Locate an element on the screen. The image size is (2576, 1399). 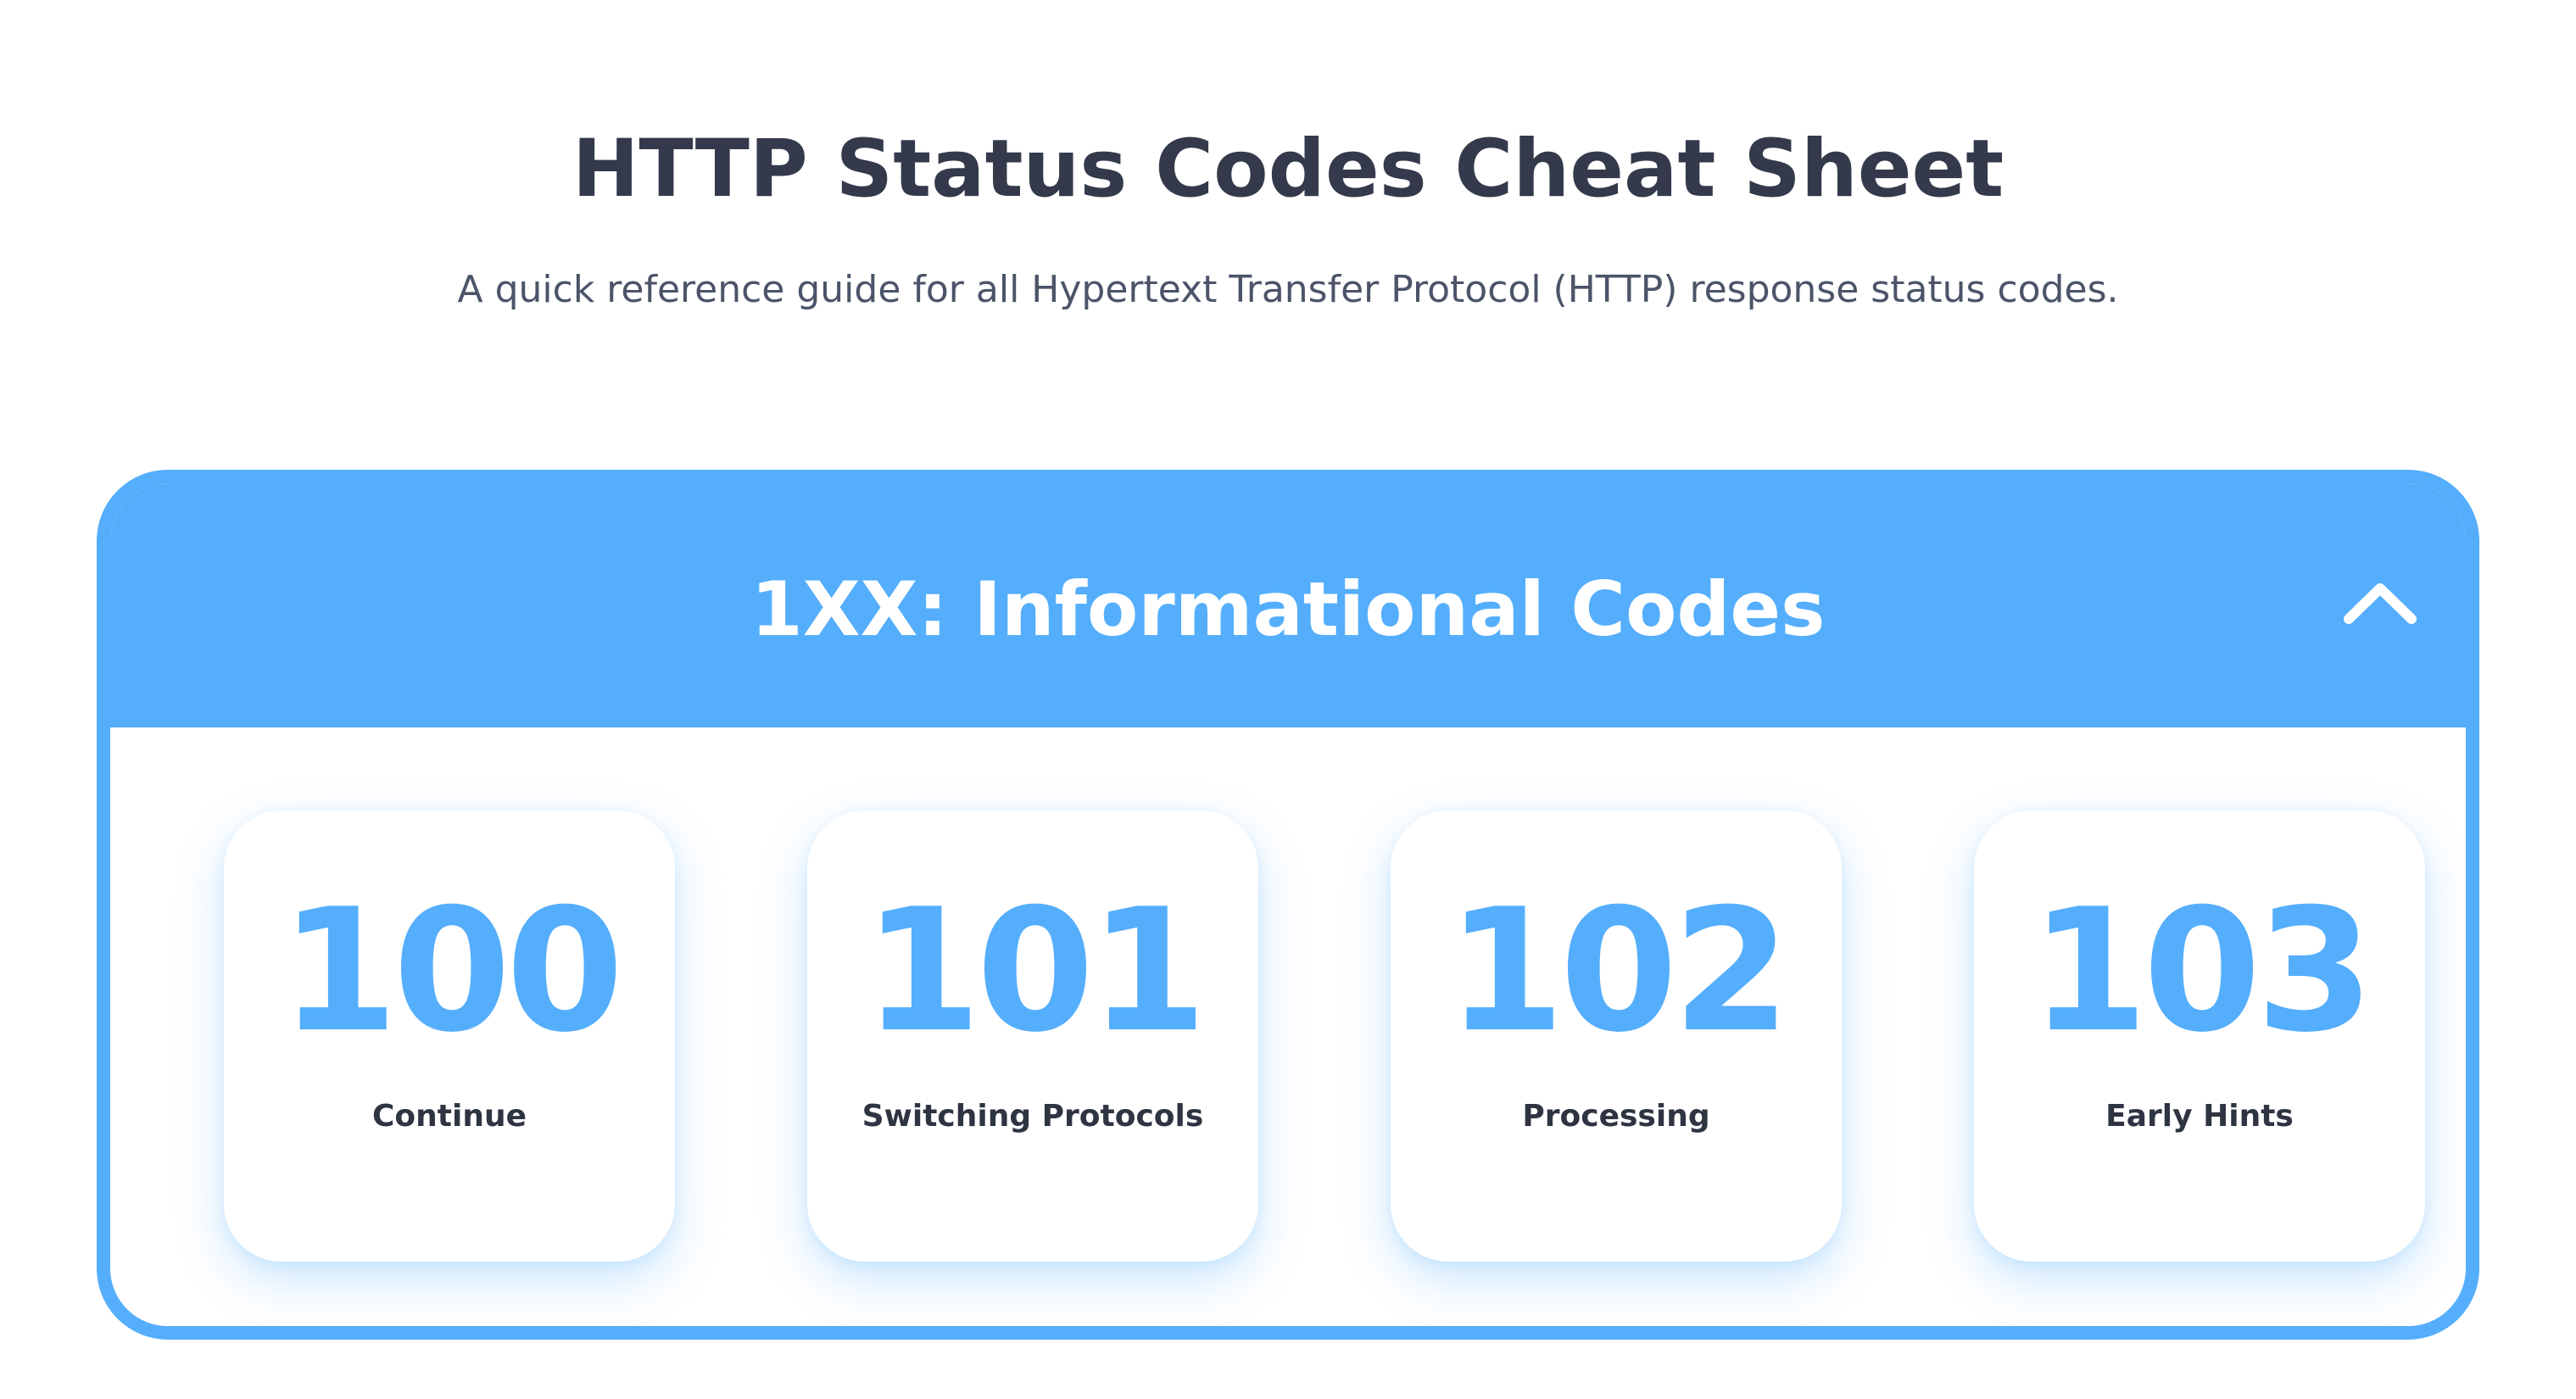
status-label: Processing is located at coordinates (1616, 1116).